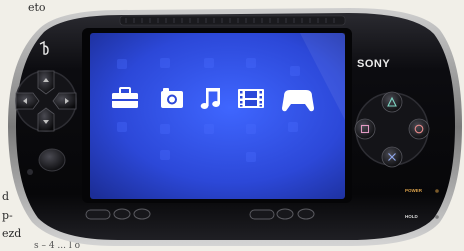  I want to click on power-label: POWER, so click(414, 190).